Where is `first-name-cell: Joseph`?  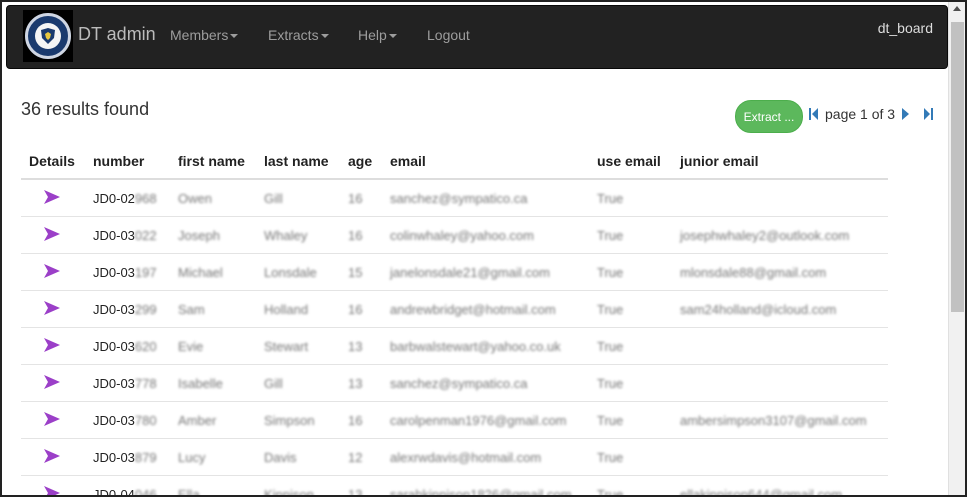 first-name-cell: Joseph is located at coordinates (199, 235).